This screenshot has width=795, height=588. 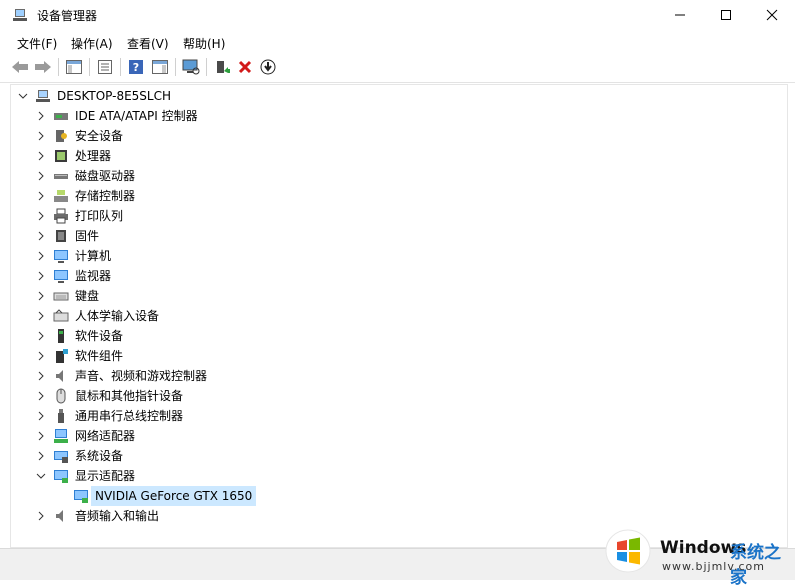 What do you see at coordinates (84, 436) in the screenshot?
I see `device-category: 网络适配器` at bounding box center [84, 436].